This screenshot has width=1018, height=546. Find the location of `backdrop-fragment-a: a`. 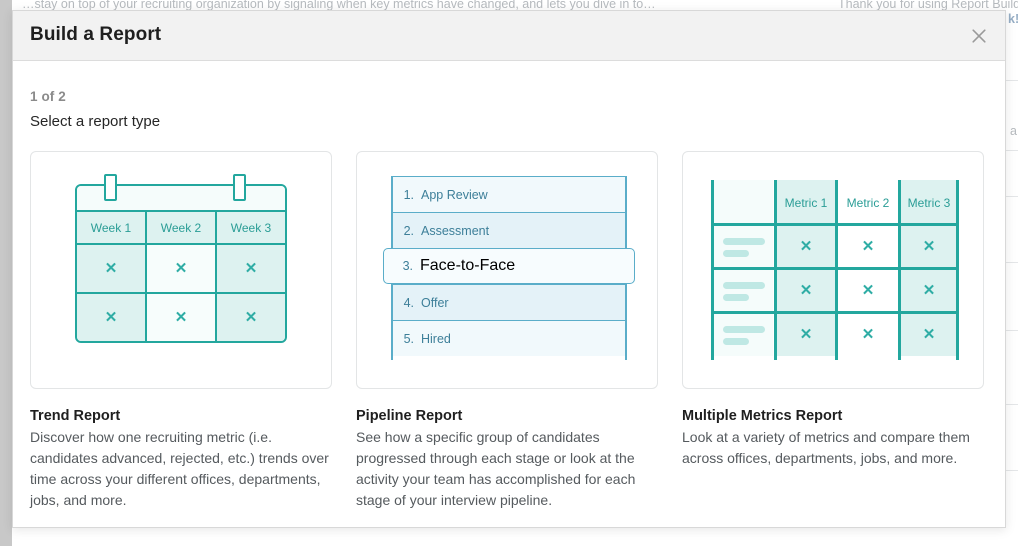

backdrop-fragment-a: a is located at coordinates (1013, 131).